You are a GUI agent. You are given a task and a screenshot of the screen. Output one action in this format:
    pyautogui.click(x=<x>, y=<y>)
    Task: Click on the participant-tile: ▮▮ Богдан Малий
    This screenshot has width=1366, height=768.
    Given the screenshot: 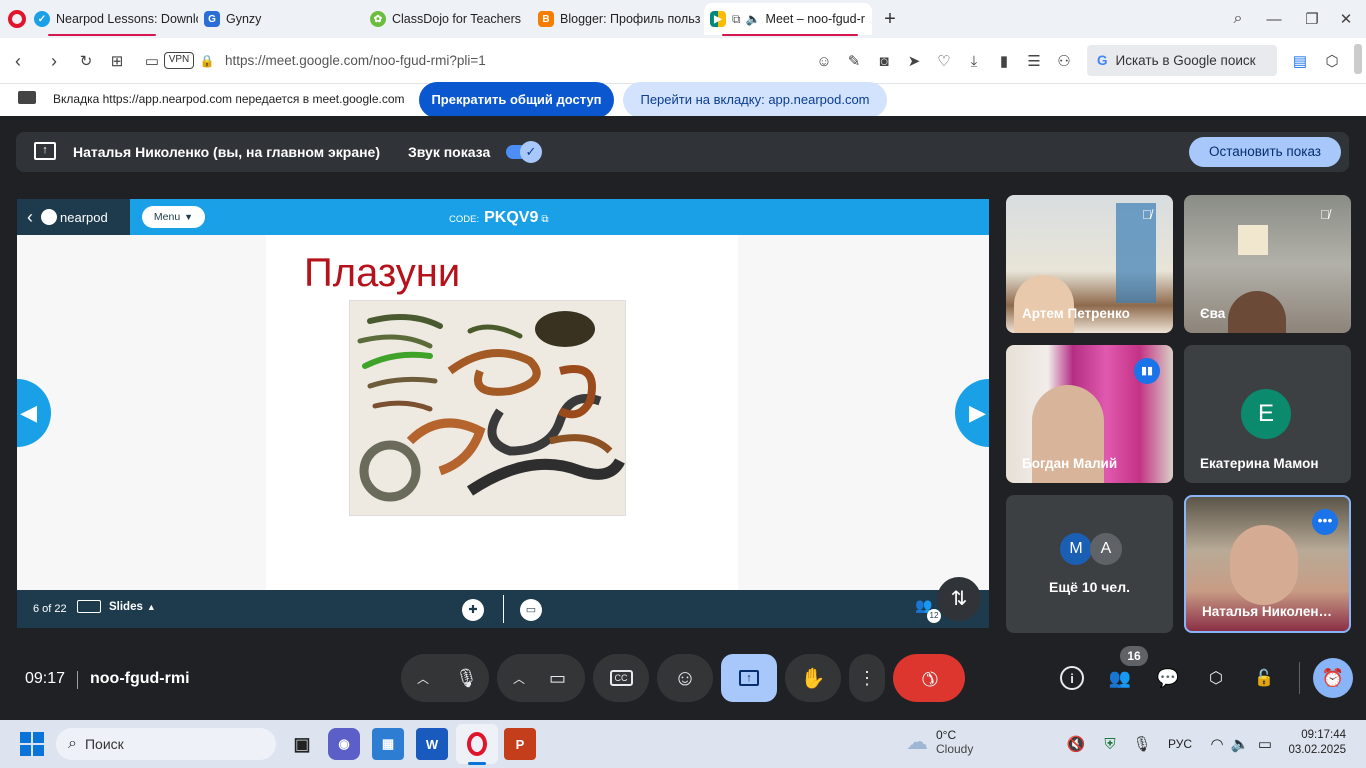 What is the action you would take?
    pyautogui.click(x=1089, y=414)
    